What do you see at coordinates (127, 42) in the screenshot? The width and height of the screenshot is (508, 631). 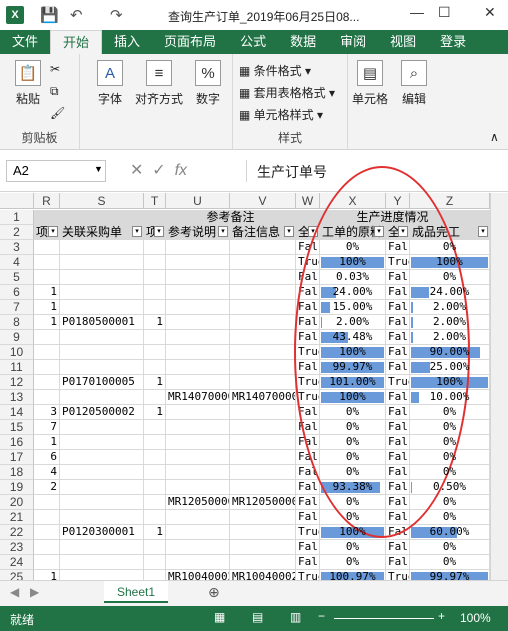 I see `tab-insert: 插入` at bounding box center [127, 42].